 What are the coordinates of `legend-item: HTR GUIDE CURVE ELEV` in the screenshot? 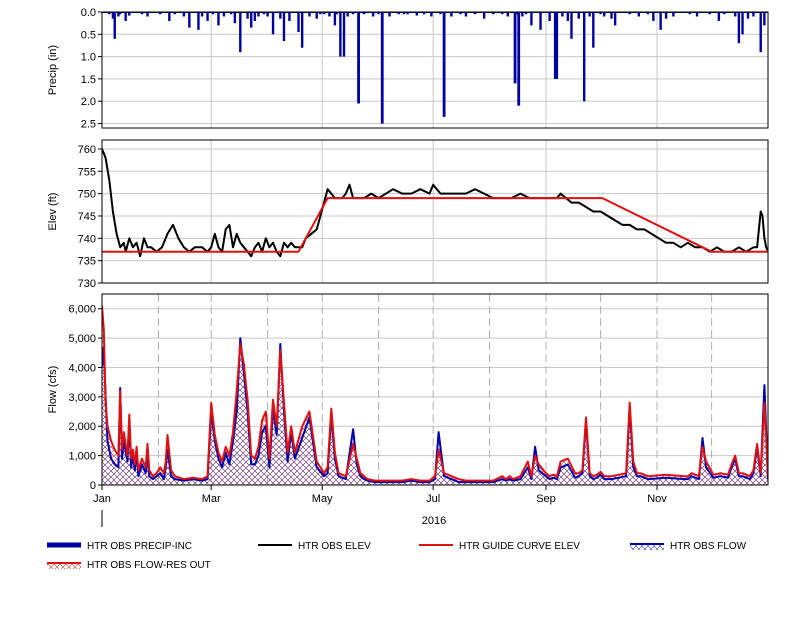 It's located at (499, 546).